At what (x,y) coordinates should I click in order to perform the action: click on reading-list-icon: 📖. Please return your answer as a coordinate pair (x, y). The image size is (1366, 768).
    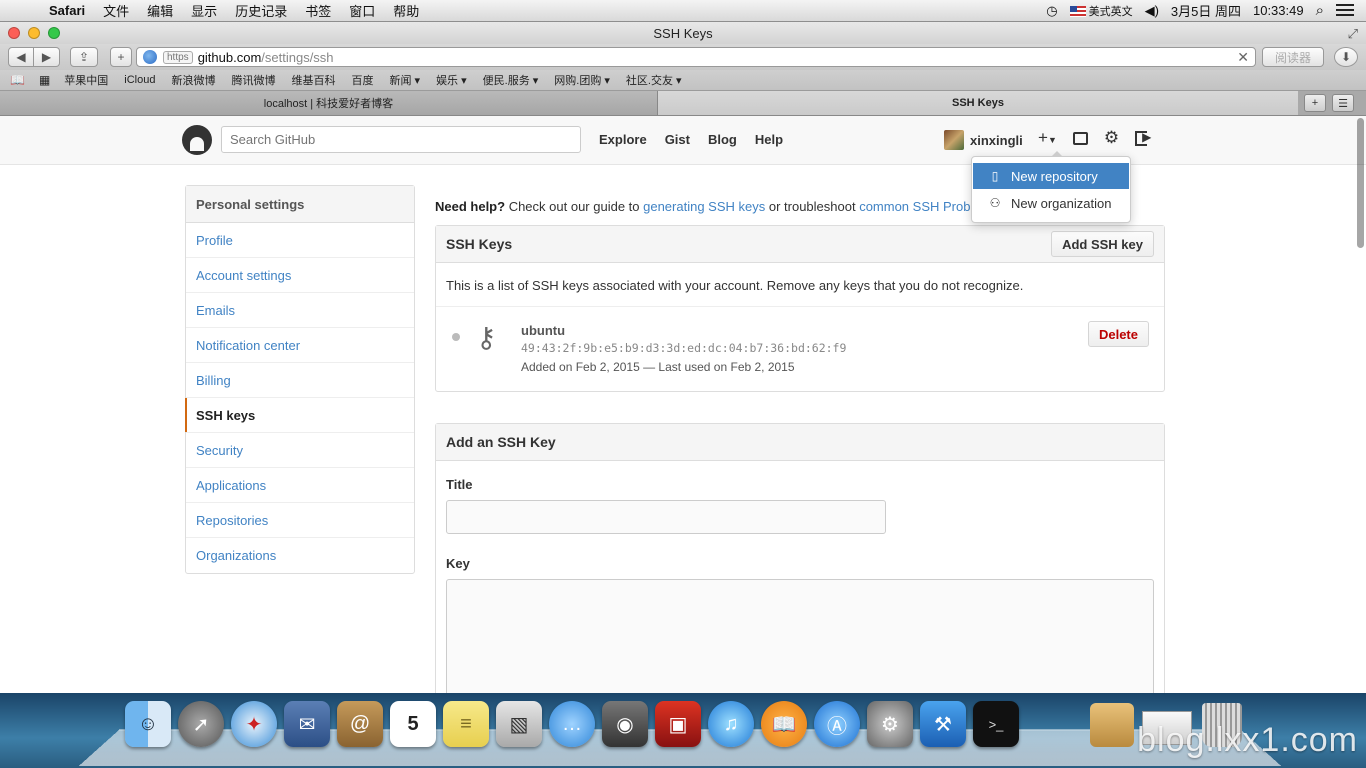
    Looking at the image, I should click on (17, 80).